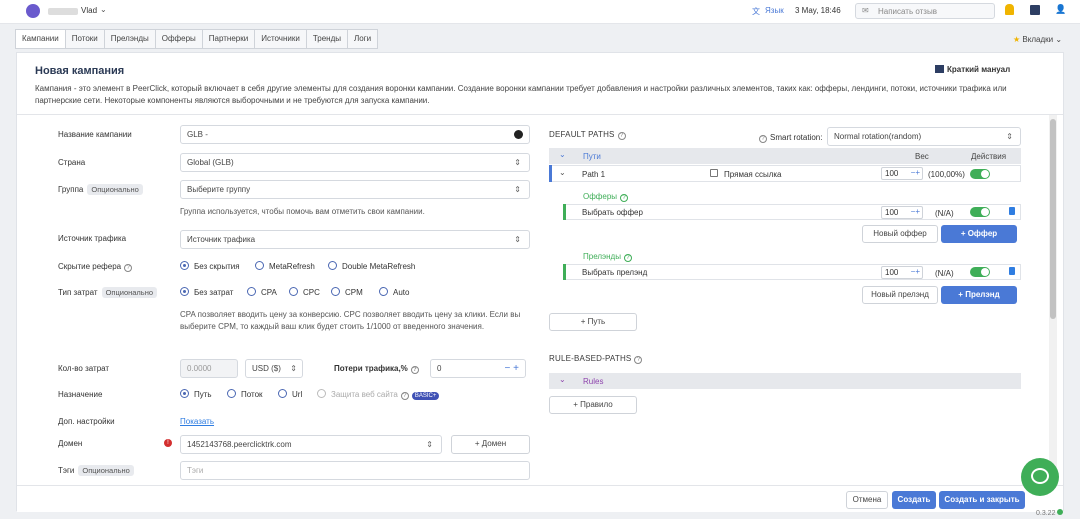 The width and height of the screenshot is (1080, 519). Describe the element at coordinates (924, 136) in the screenshot. I see `smart-rotation-select: Normal rotation(random) ⇕` at that location.